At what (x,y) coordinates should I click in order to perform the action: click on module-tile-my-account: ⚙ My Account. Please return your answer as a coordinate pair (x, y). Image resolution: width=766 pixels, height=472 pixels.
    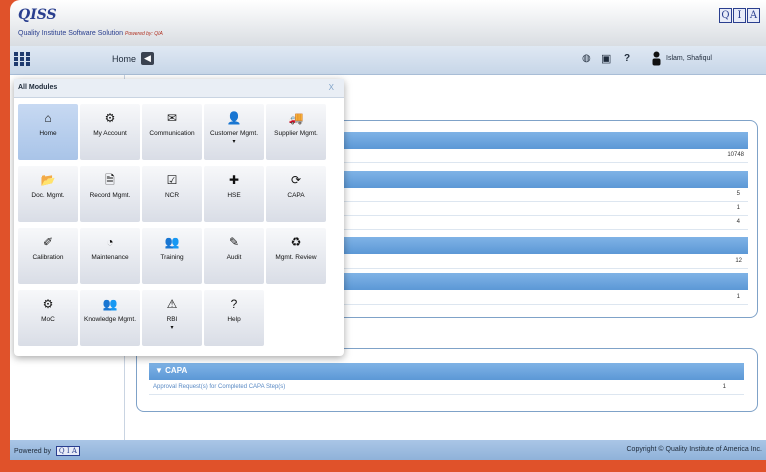
    Looking at the image, I should click on (110, 132).